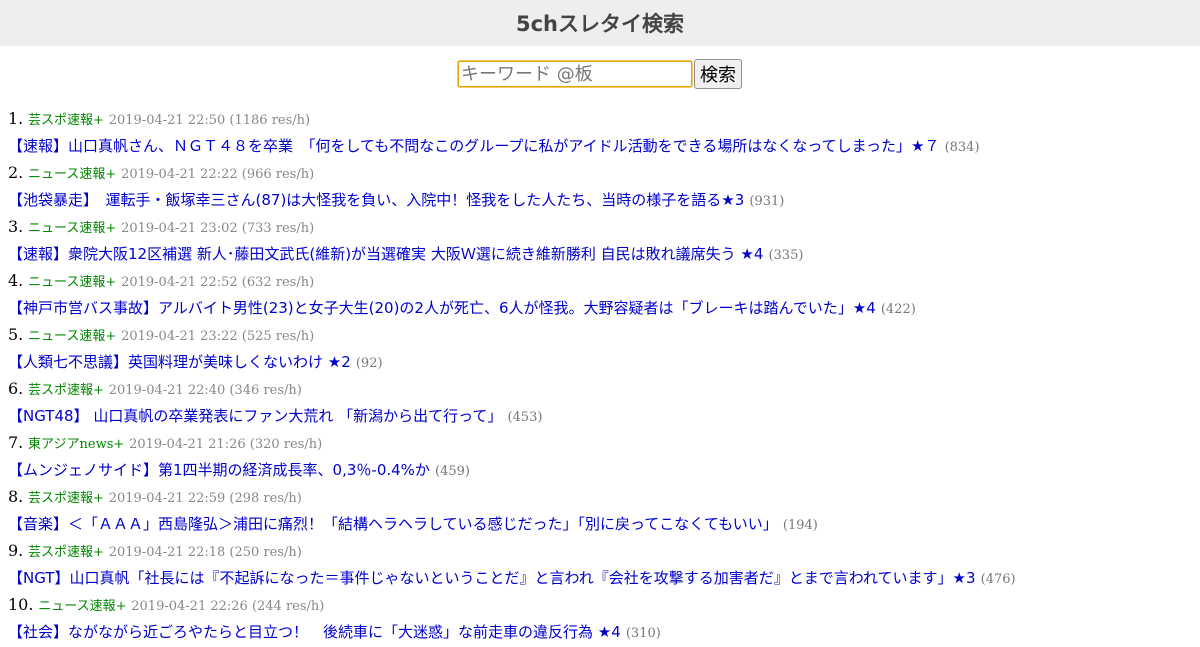 This screenshot has width=1200, height=647. Describe the element at coordinates (767, 201) in the screenshot. I see `response-count: (931)` at that location.